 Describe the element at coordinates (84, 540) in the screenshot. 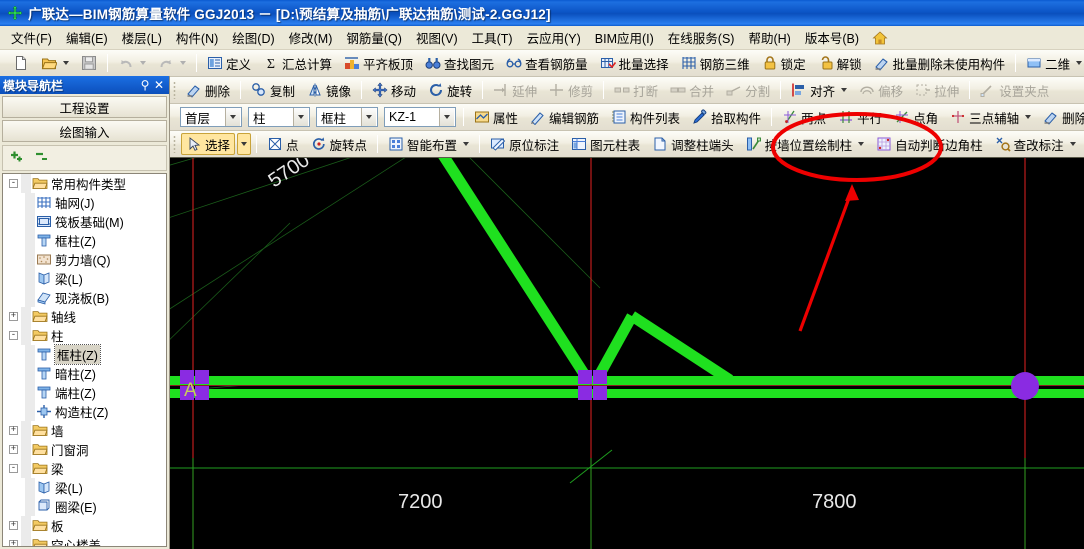

I see `tree-hollow-floor: + 空心楼盖` at that location.